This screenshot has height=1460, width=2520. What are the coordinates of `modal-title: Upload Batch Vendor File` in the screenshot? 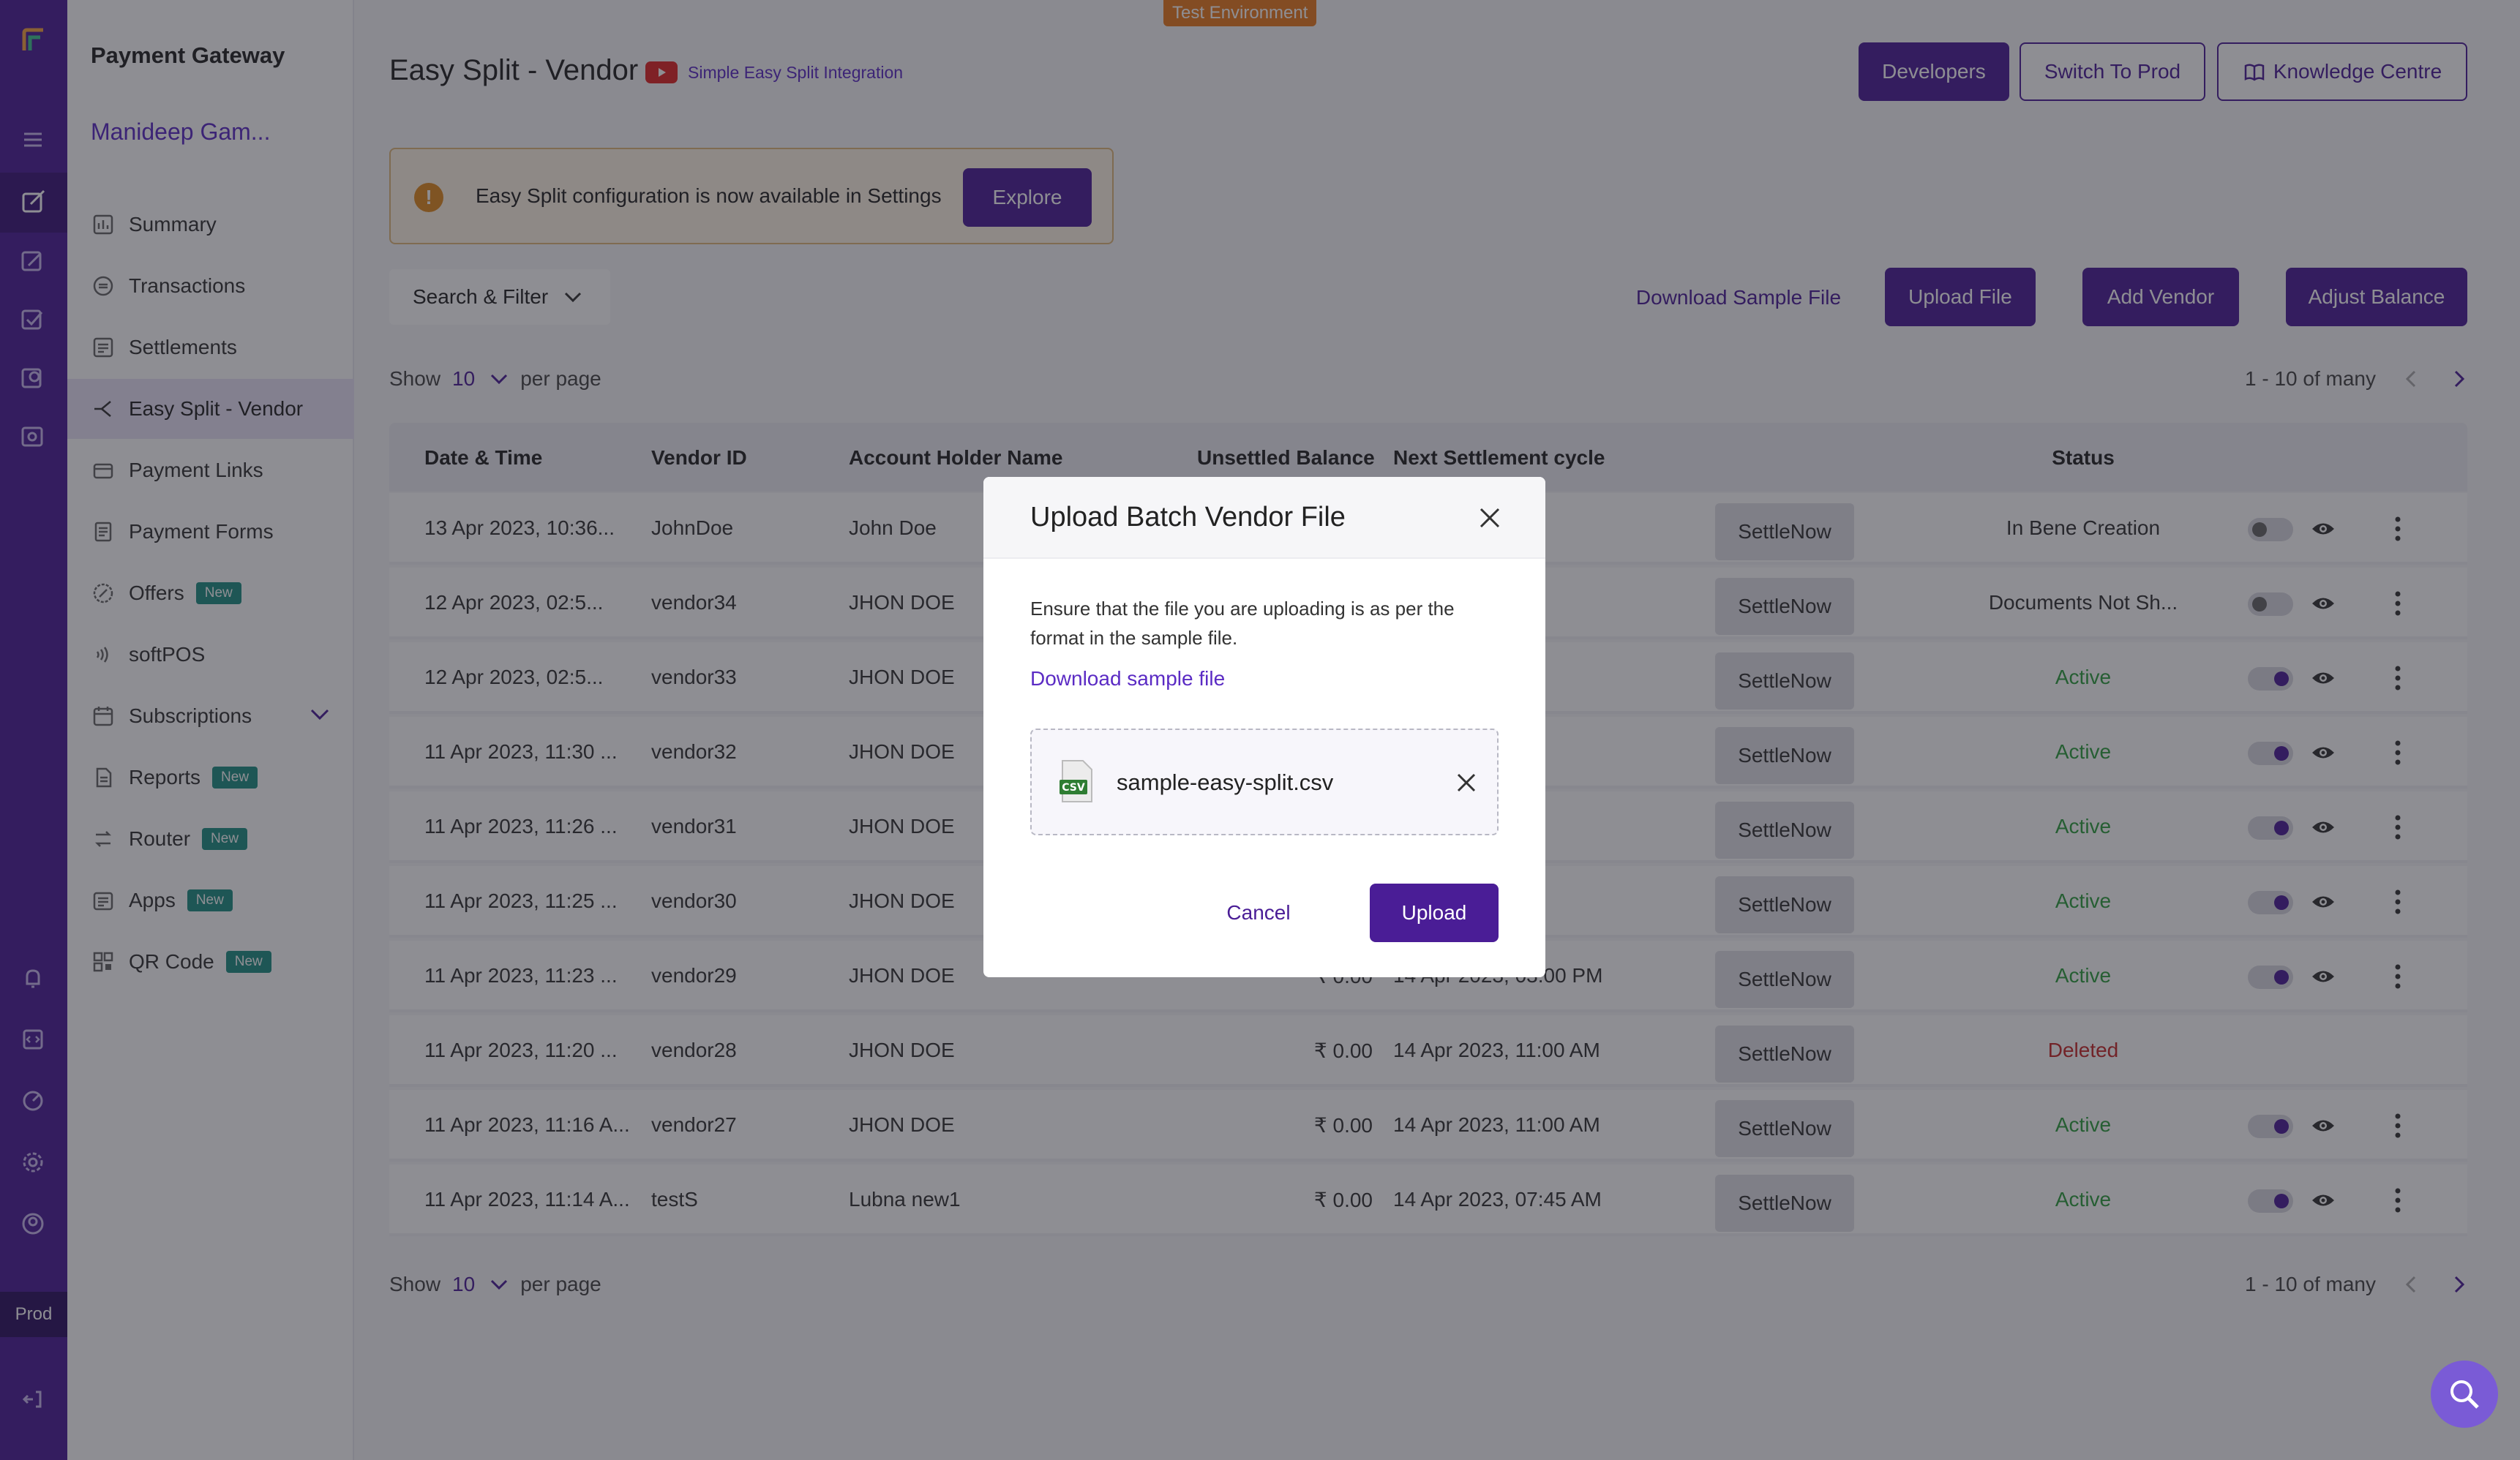 It's located at (1188, 517).